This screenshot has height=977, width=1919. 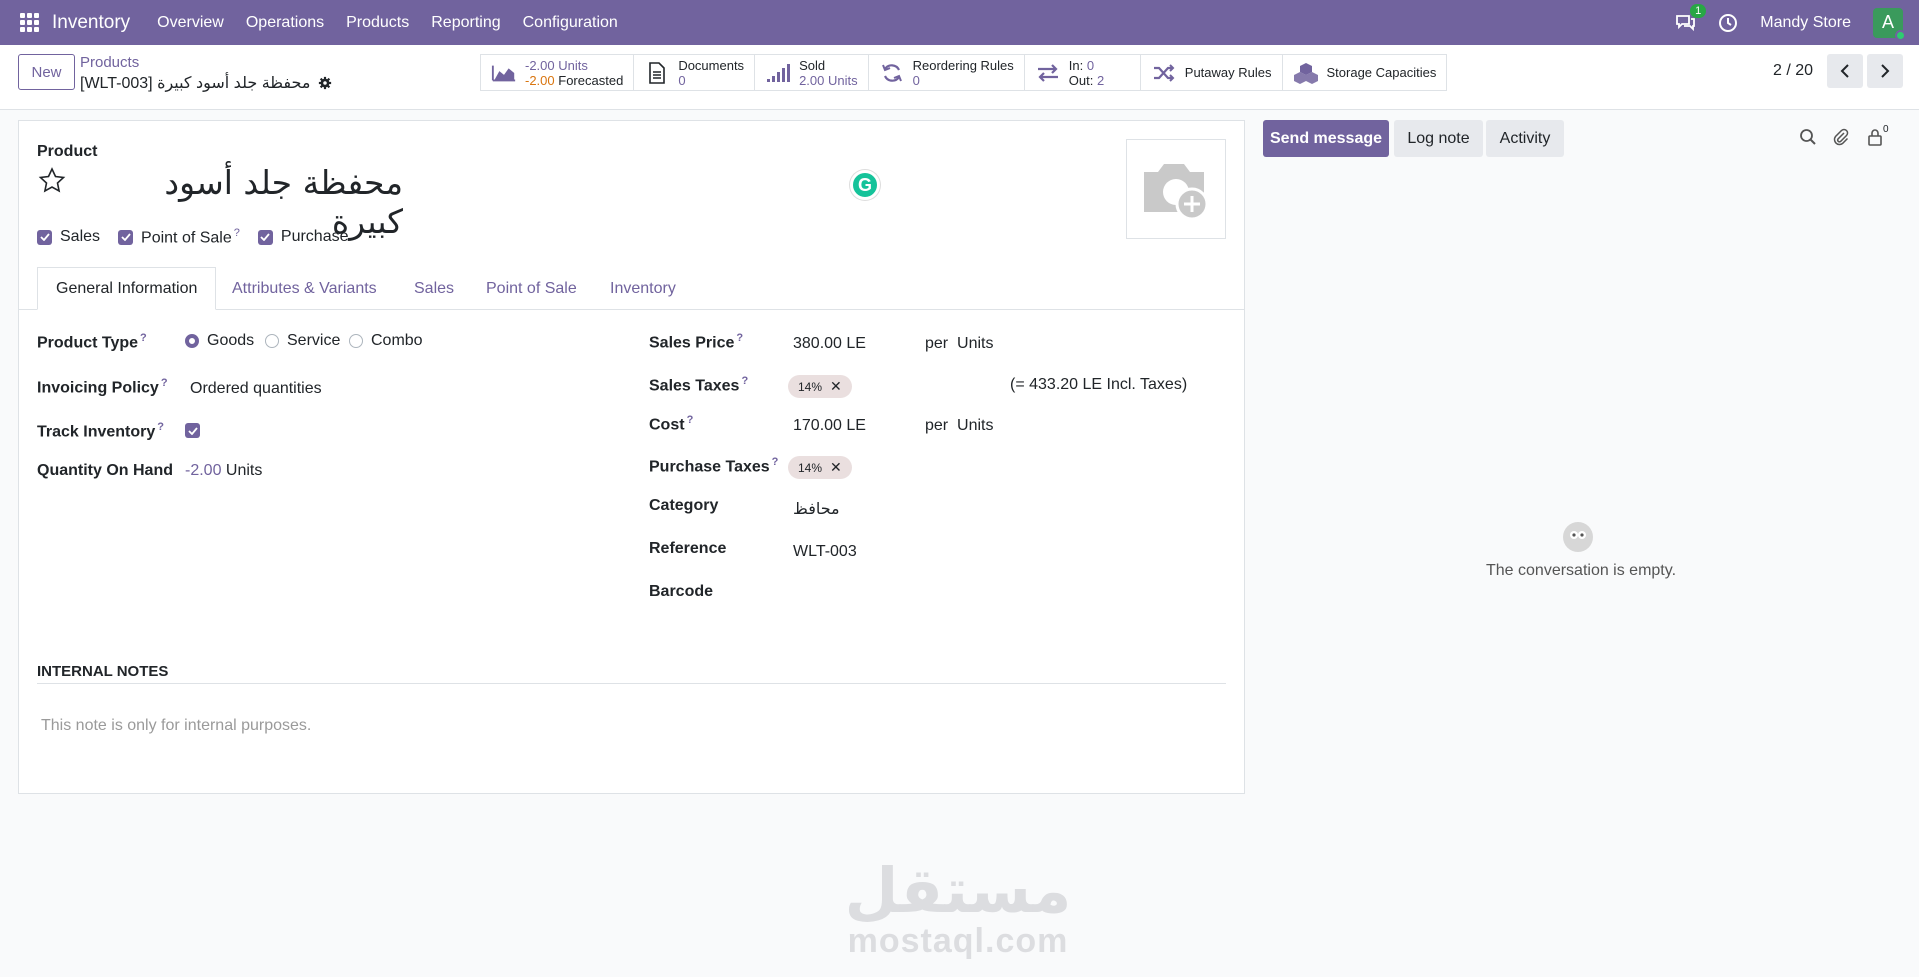 I want to click on pos-checkbox-label: Point of Sale, so click(x=186, y=238).